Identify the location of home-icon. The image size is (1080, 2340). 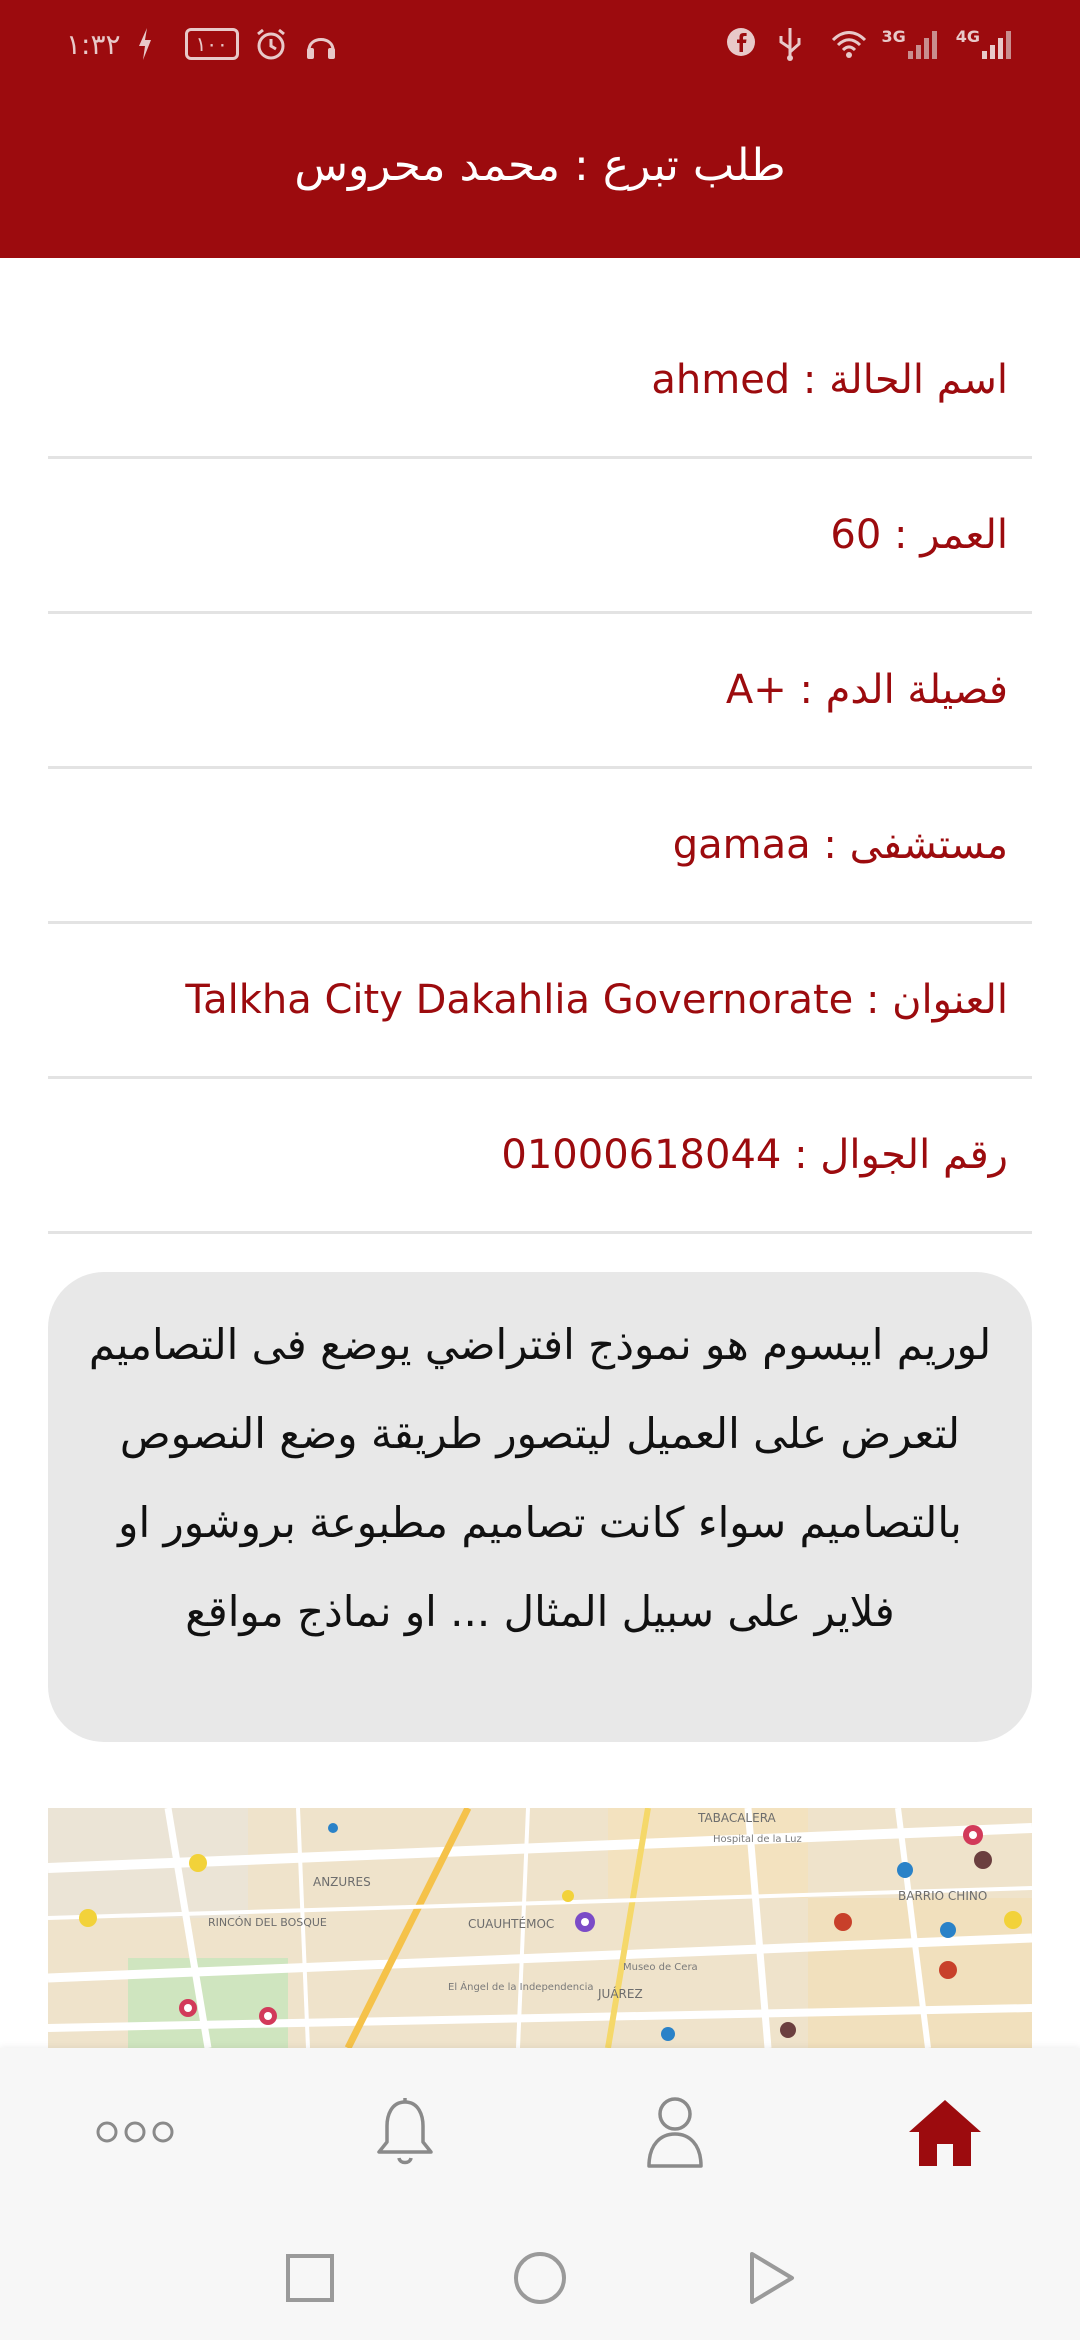
(945, 2133).